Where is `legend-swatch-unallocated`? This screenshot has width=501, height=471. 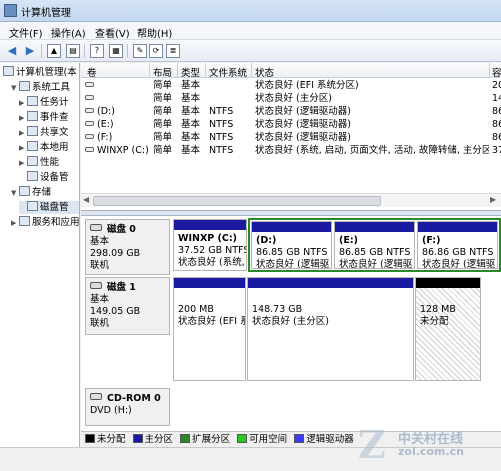 legend-swatch-unallocated is located at coordinates (90, 438).